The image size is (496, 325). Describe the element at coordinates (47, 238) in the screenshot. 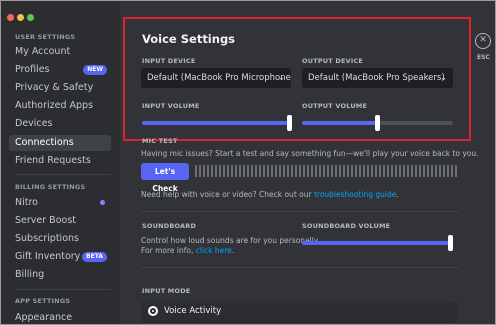

I see `sidebar-item-label: Subscriptions` at that location.